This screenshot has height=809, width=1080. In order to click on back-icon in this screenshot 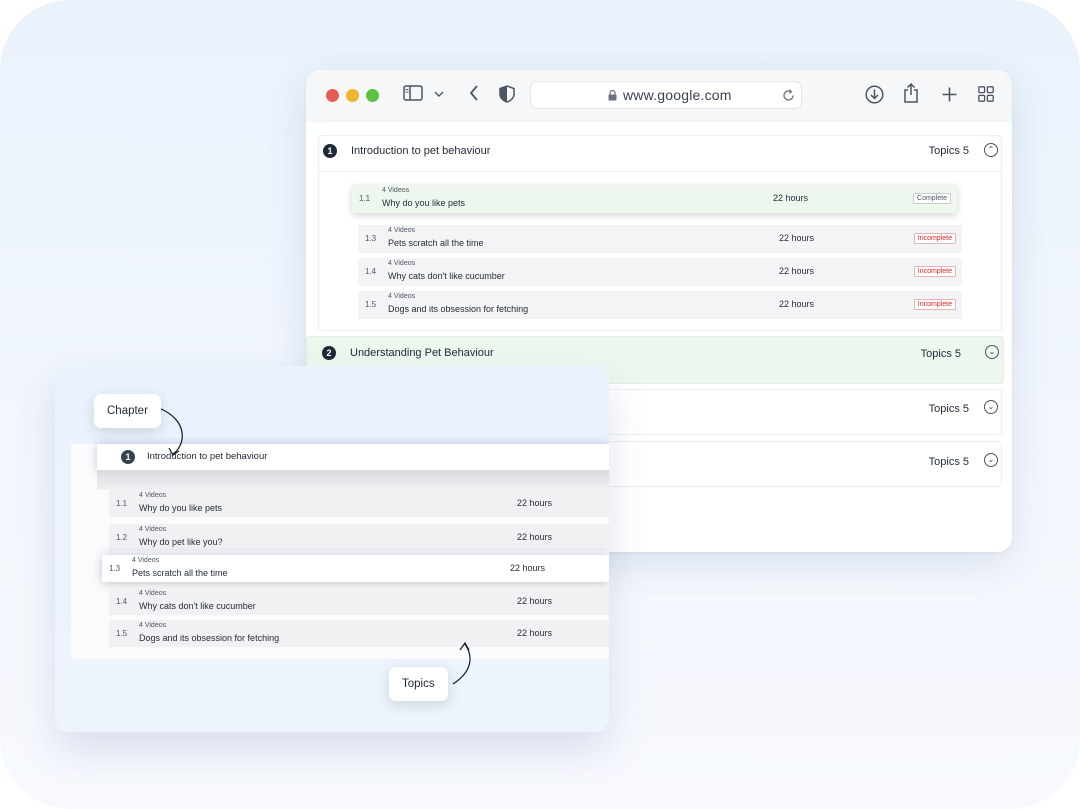, I will do `click(474, 93)`.